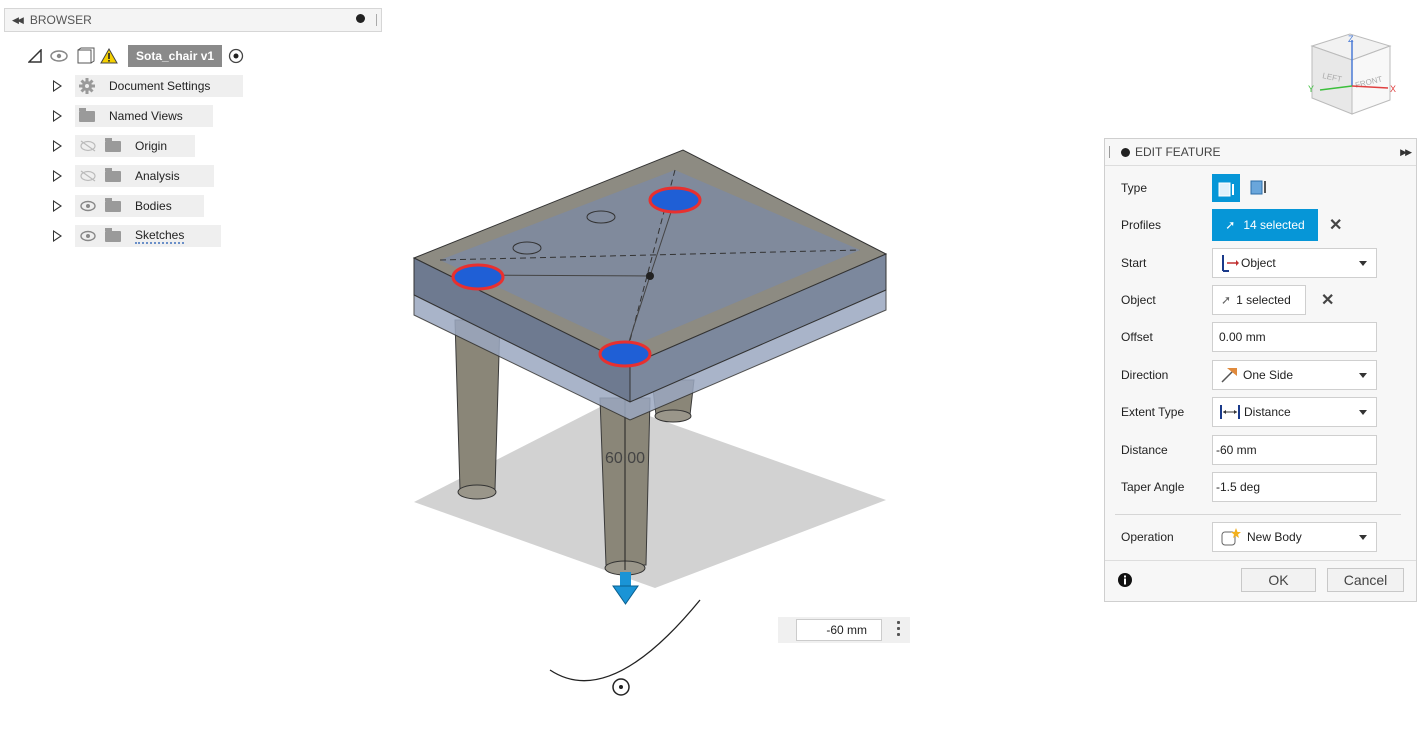 The image size is (1420, 731). I want to click on new-body-icon, so click(1231, 537).